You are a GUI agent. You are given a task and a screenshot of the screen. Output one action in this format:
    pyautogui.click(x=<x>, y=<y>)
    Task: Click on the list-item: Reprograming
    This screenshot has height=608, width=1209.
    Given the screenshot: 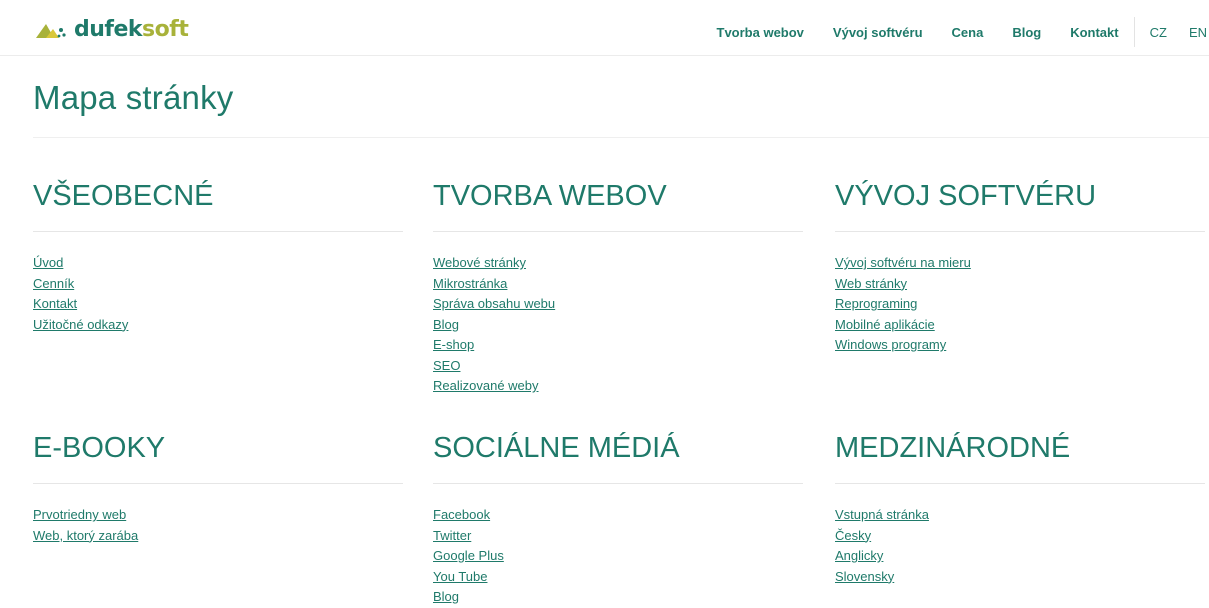 What is the action you would take?
    pyautogui.click(x=1020, y=304)
    